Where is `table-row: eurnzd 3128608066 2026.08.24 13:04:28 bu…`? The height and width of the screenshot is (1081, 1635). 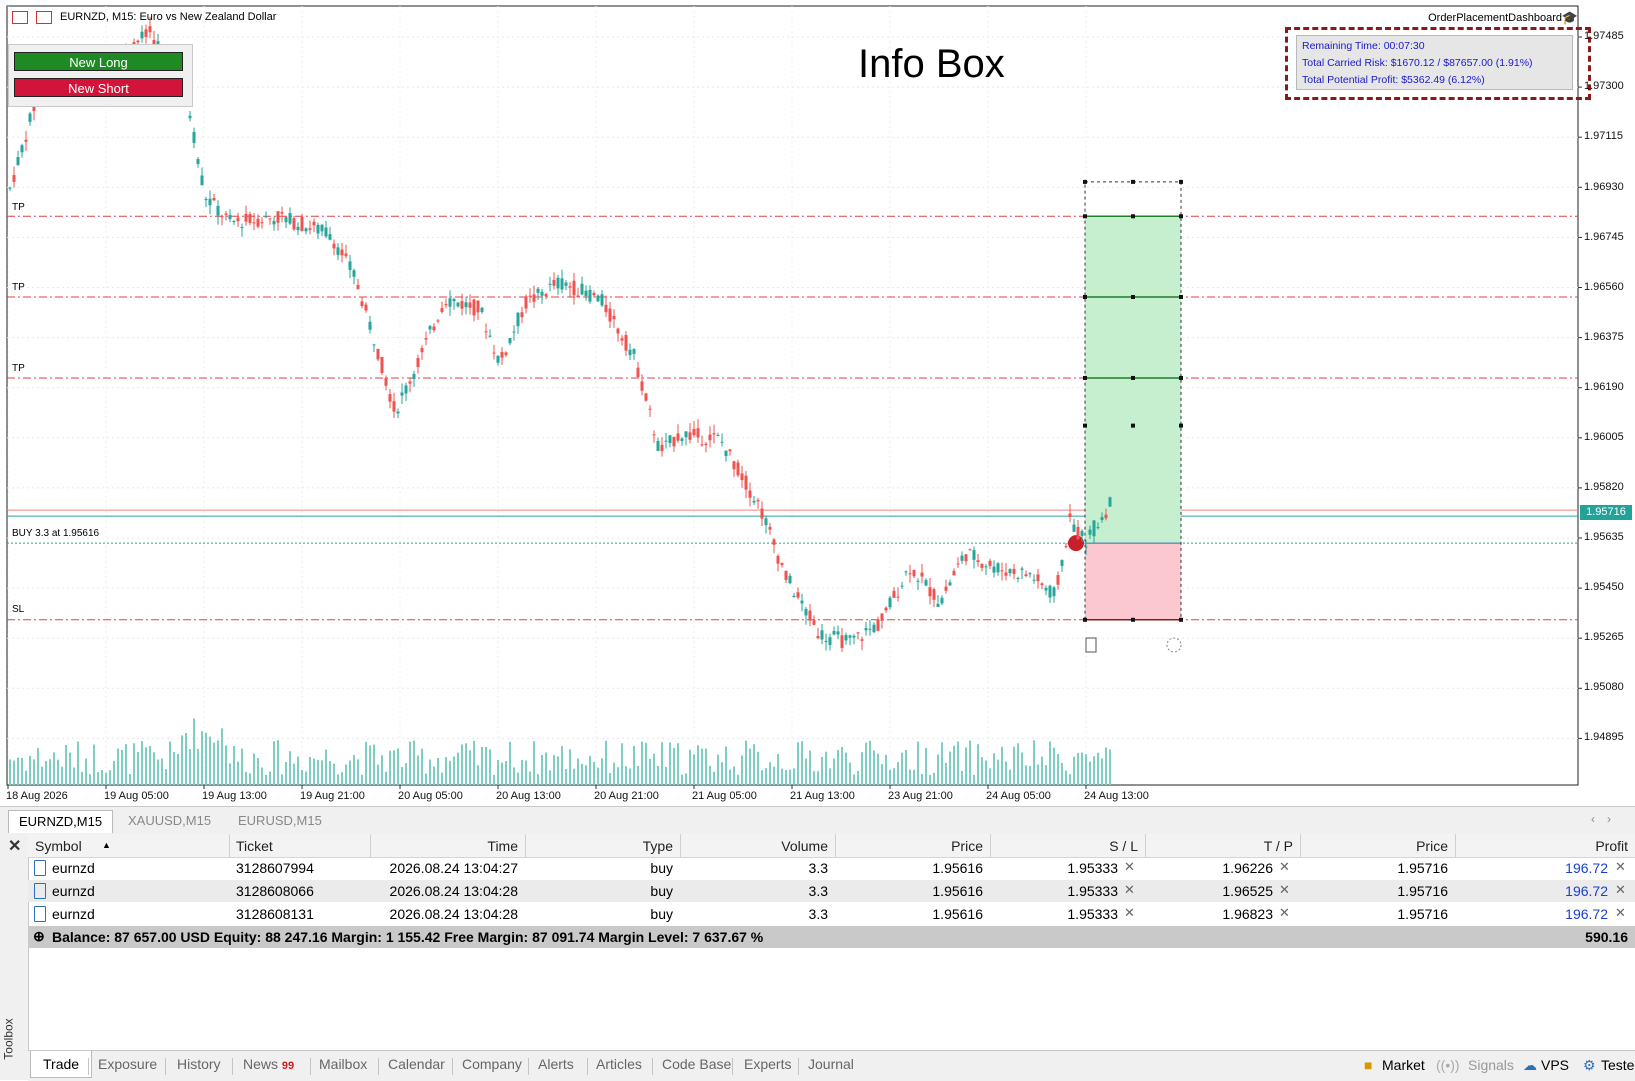 table-row: eurnzd 3128608066 2026.08.24 13:04:28 bu… is located at coordinates (831, 891).